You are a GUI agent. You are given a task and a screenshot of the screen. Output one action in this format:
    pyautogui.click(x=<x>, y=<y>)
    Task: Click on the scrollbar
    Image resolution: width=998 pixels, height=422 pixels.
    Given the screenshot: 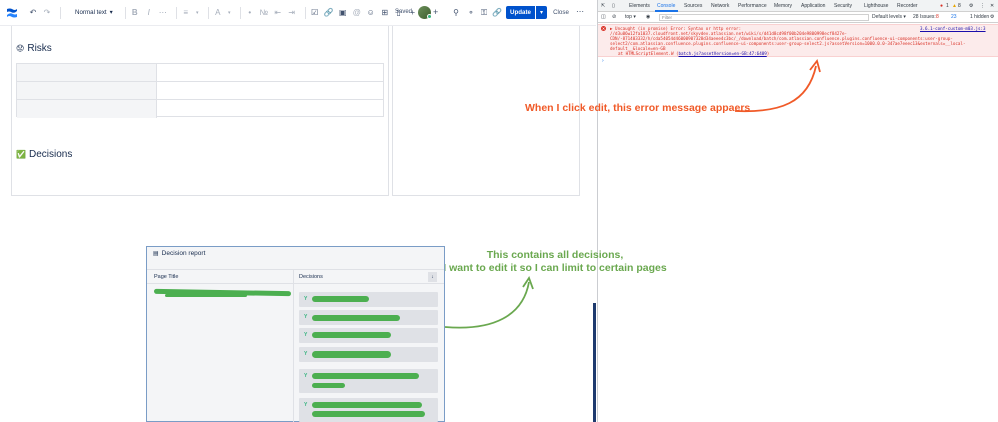 What is the action you would take?
    pyautogui.click(x=594, y=362)
    